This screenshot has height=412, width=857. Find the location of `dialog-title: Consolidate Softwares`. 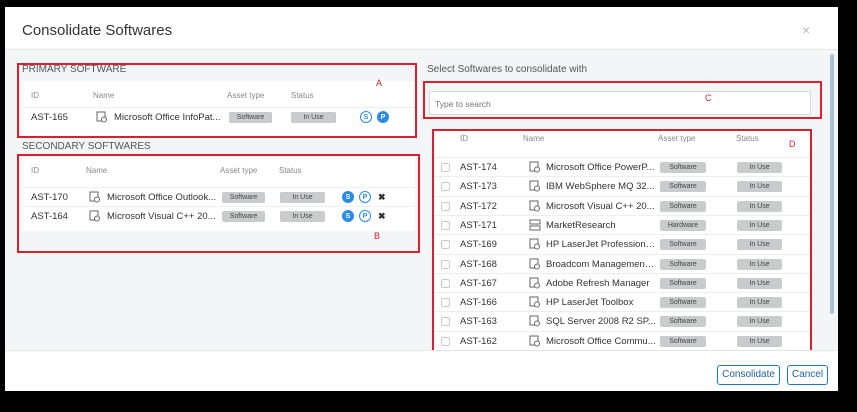

dialog-title: Consolidate Softwares is located at coordinates (97, 30).